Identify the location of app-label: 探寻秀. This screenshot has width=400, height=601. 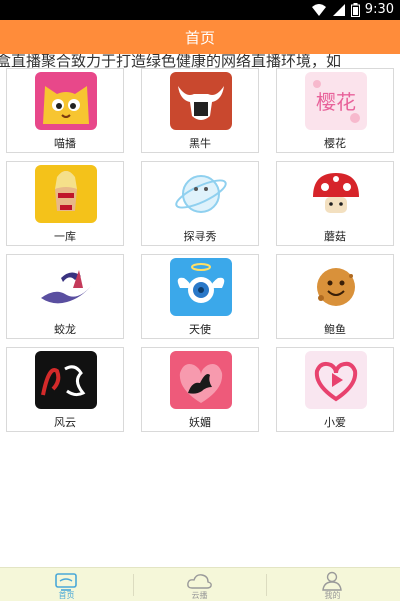
(200, 236).